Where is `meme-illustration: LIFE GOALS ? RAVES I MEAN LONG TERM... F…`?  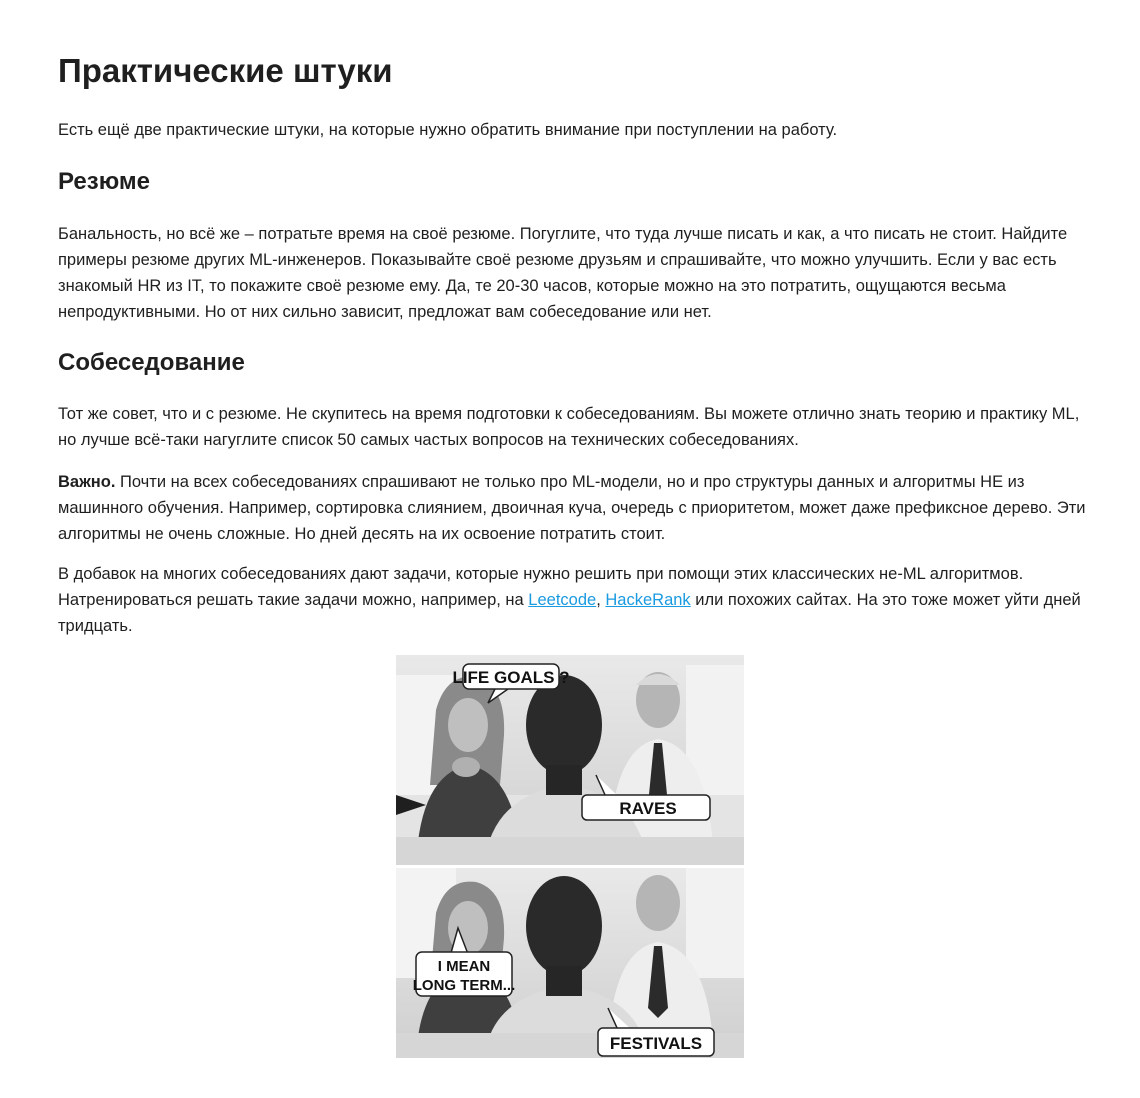
meme-illustration: LIFE GOALS ? RAVES I MEAN LONG TERM... F… is located at coordinates (570, 856).